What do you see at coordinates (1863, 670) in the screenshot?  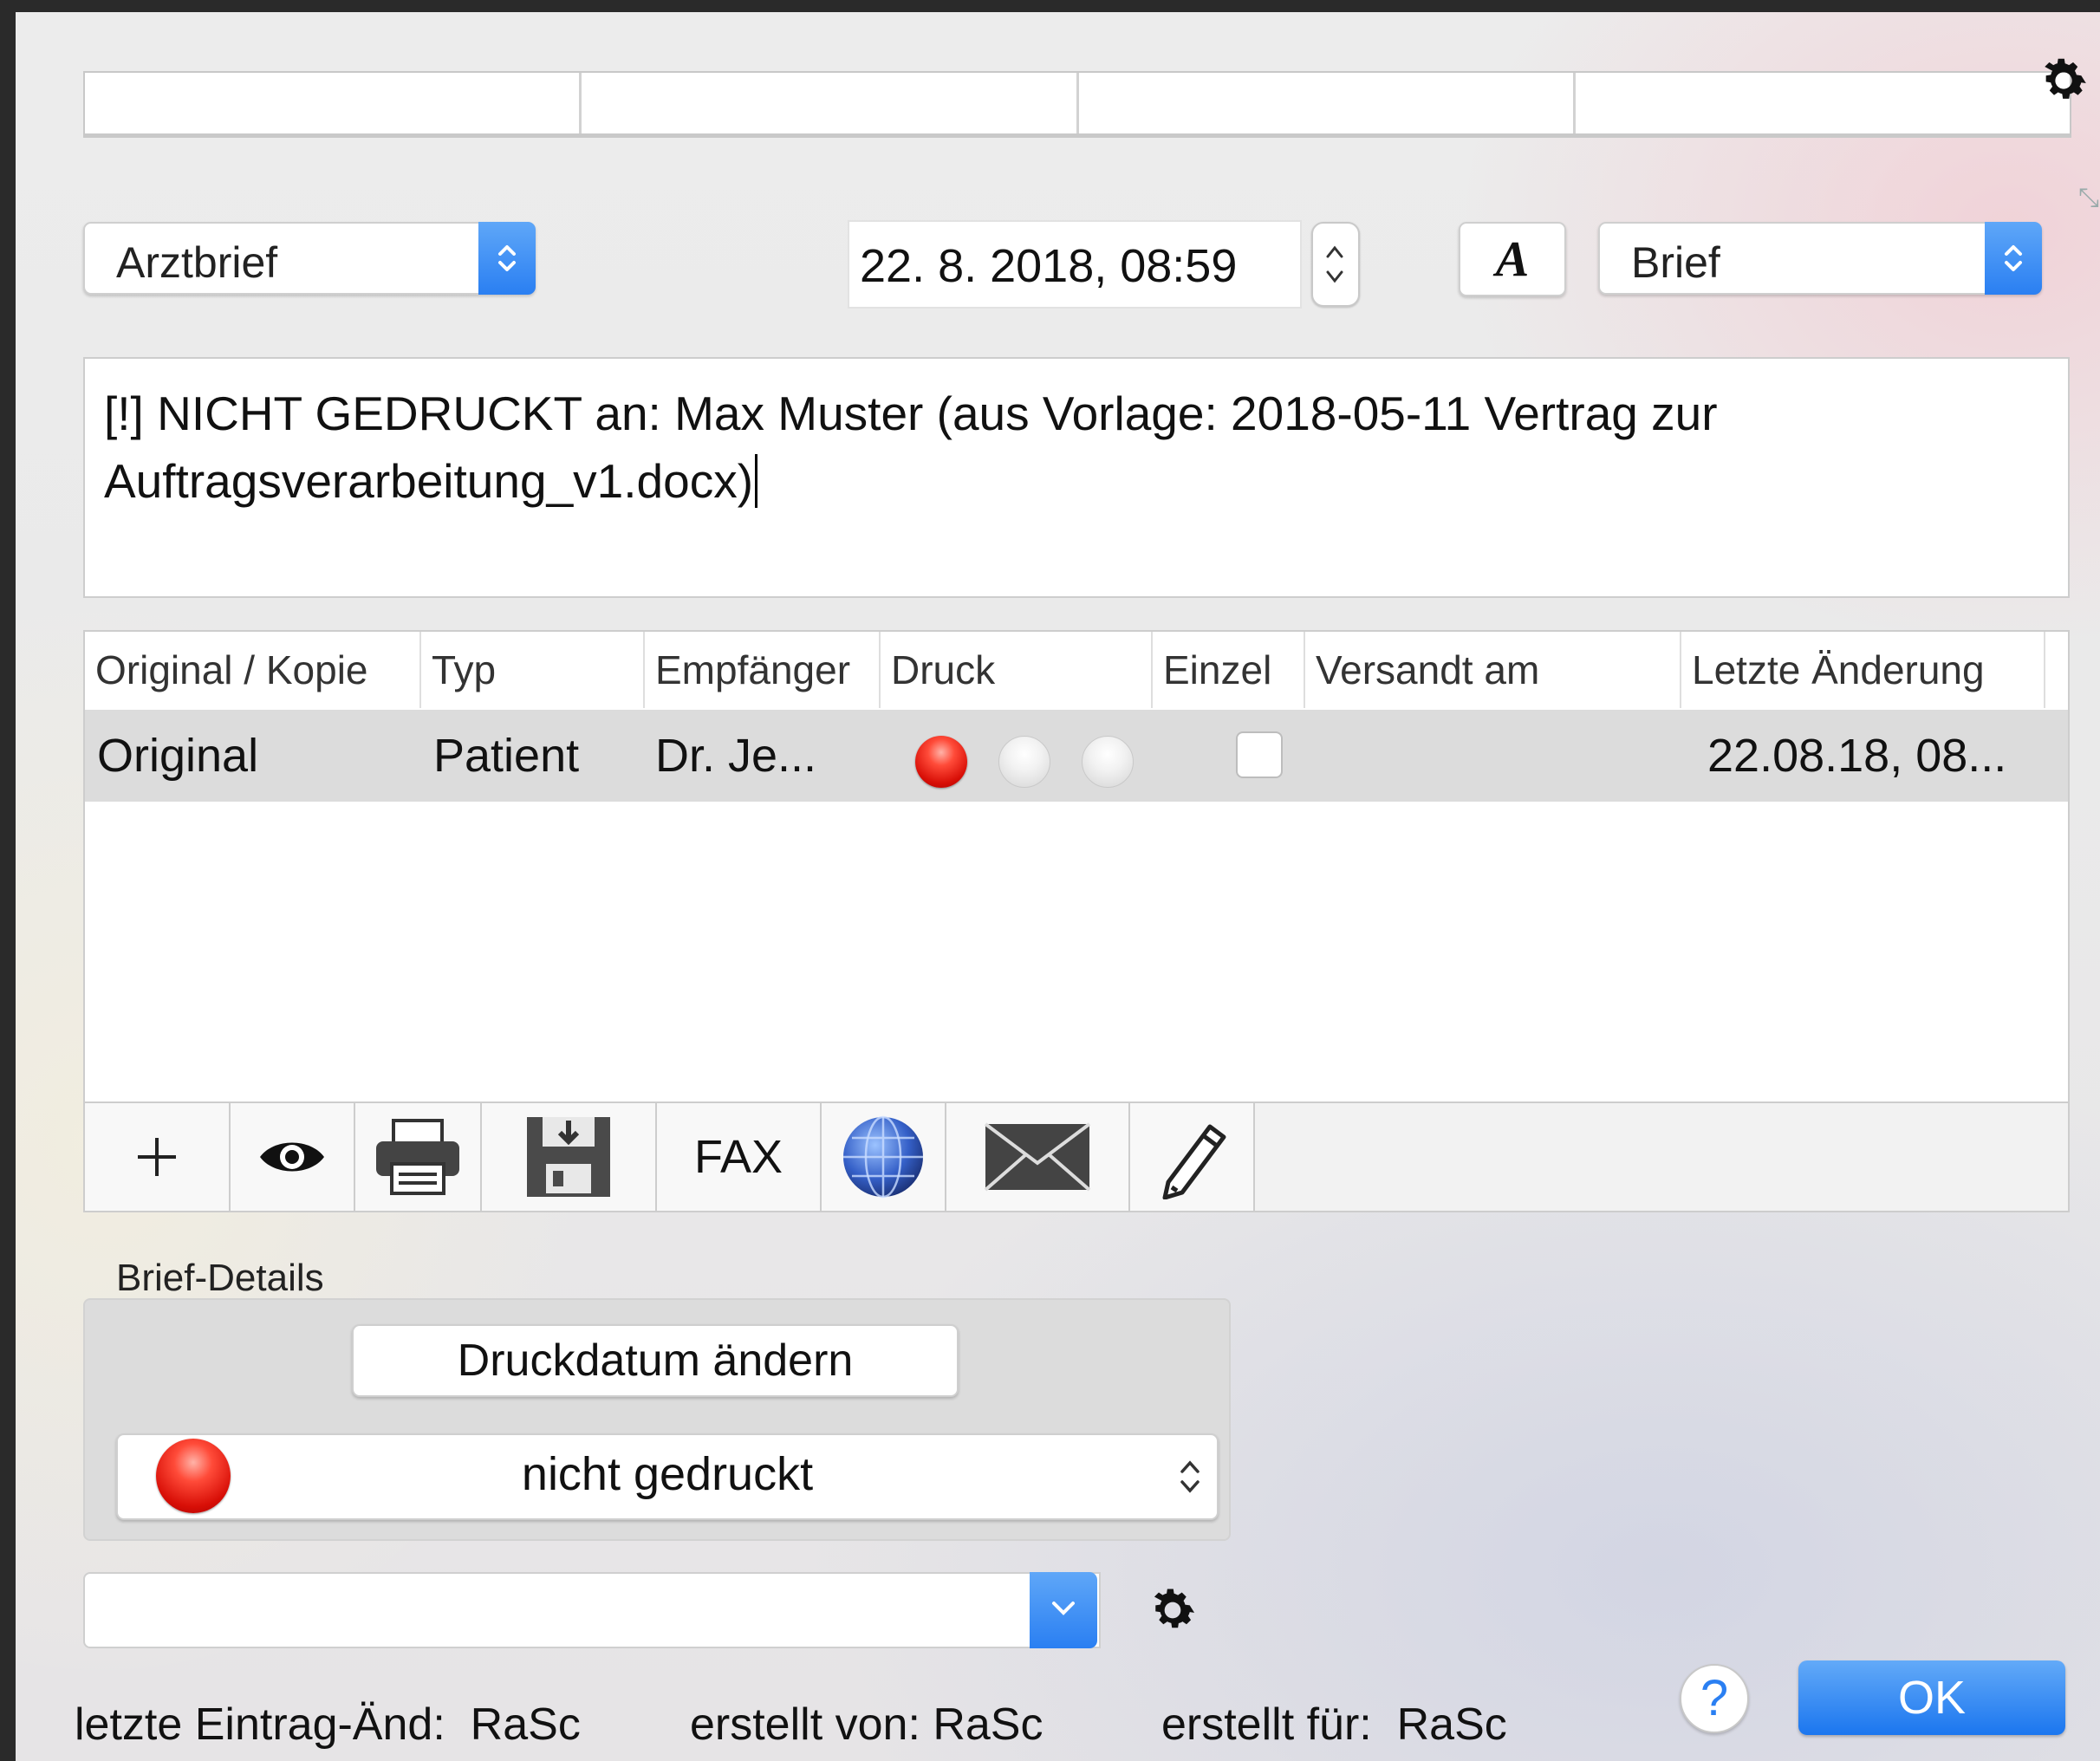 I see `column-header-letzte-aenderung: Letzte Änderung` at bounding box center [1863, 670].